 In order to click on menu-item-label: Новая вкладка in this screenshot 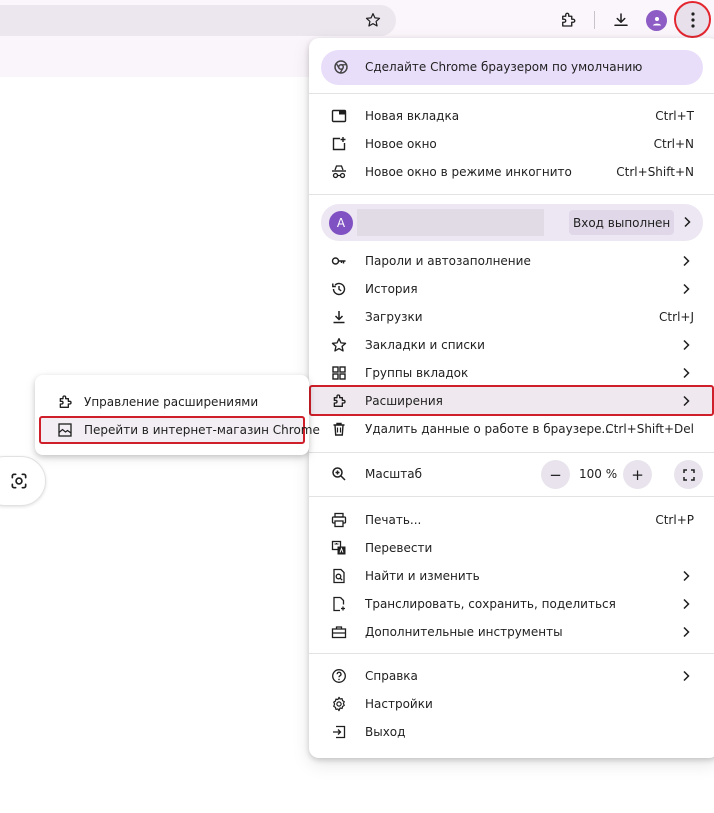, I will do `click(412, 116)`.